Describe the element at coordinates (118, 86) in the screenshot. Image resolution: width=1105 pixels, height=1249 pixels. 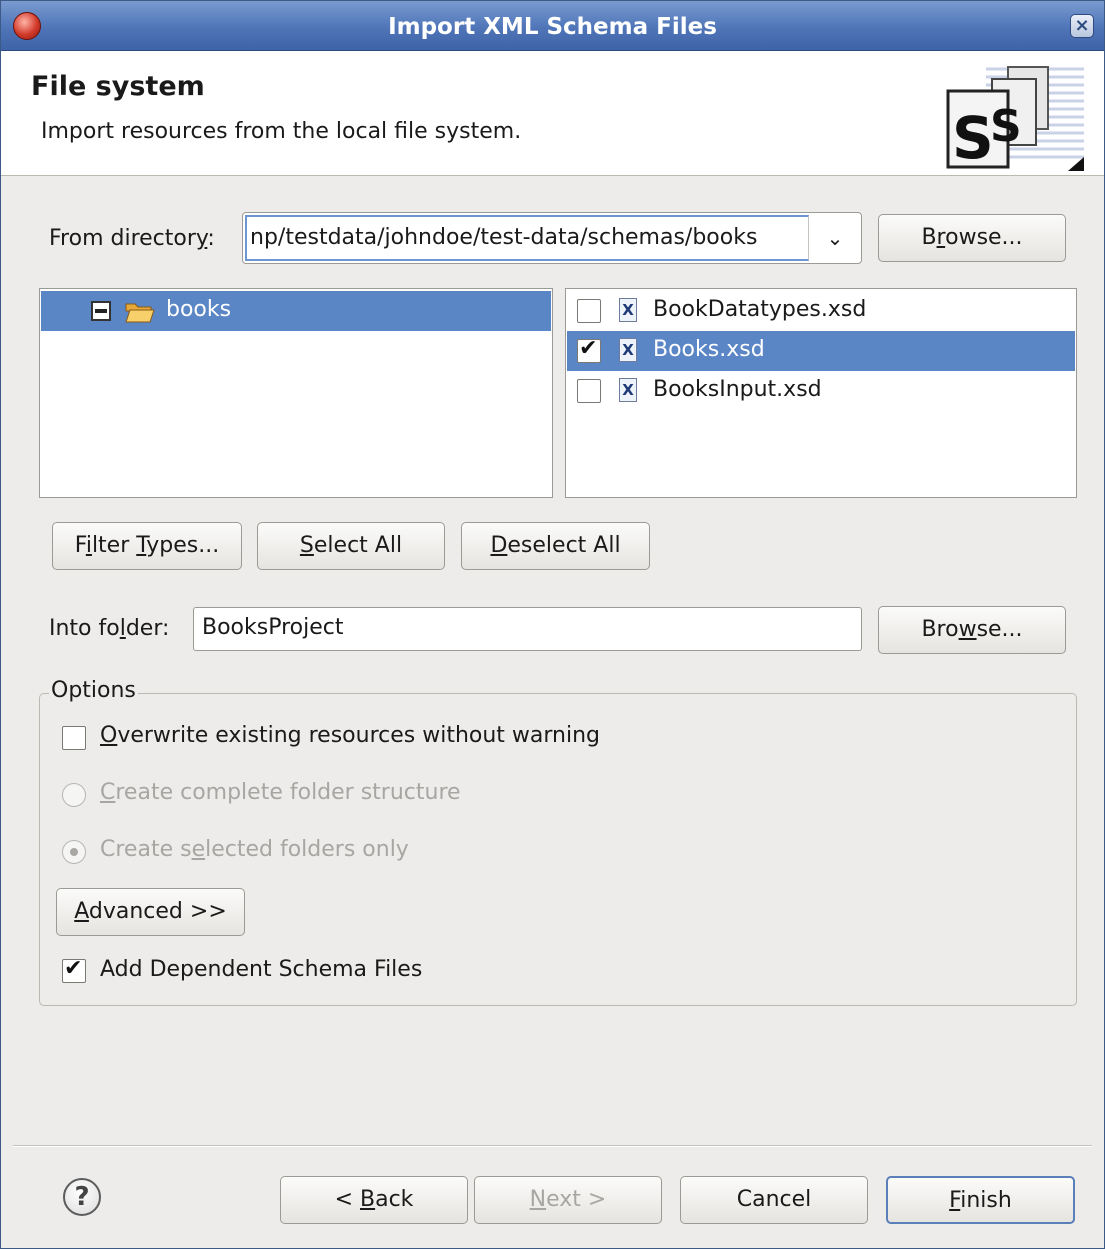
I see `page-title: File system` at that location.